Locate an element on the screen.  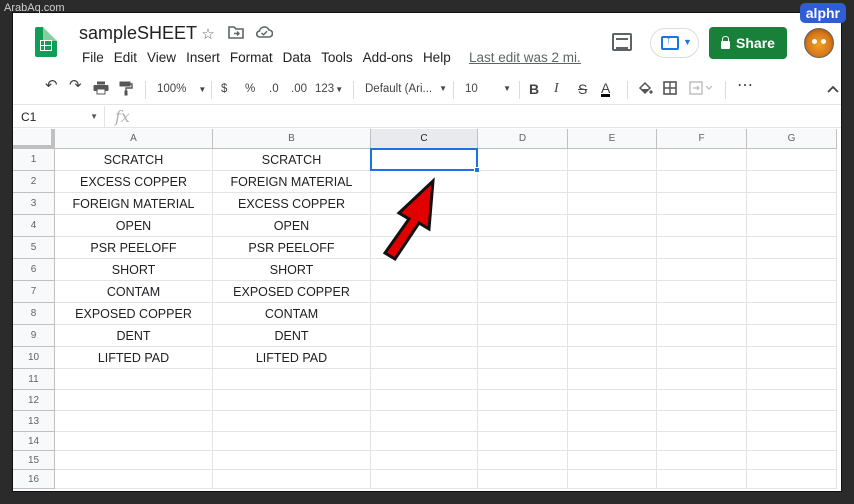
cell-a10: LIFTED PAD is located at coordinates (134, 358).